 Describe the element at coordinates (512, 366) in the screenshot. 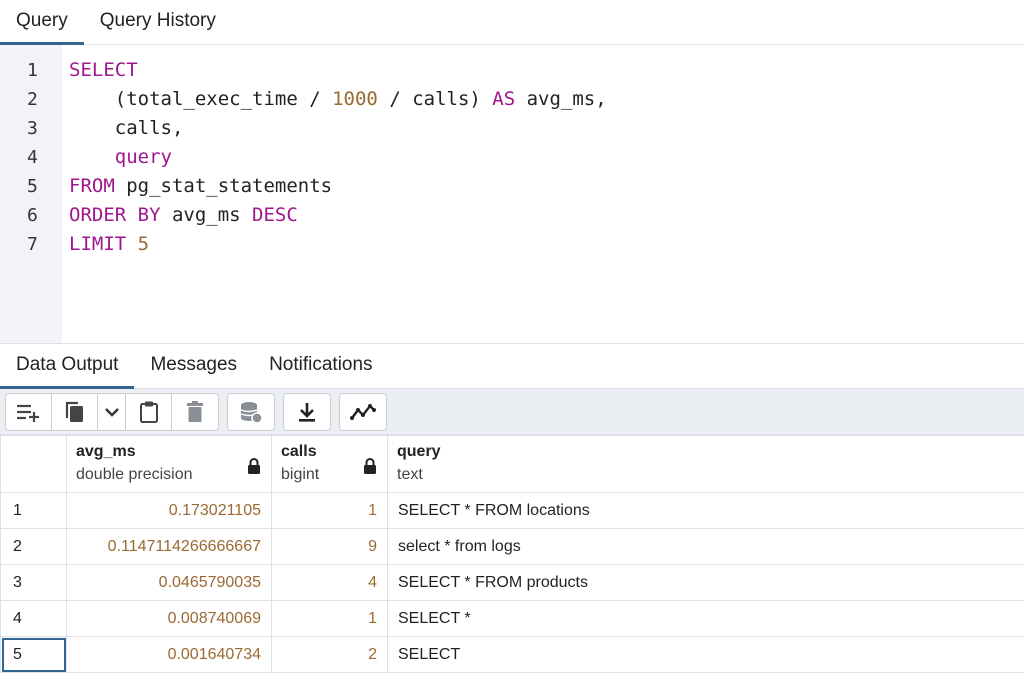

I see `output-tab-bar: Data Output Messages Notifications` at that location.